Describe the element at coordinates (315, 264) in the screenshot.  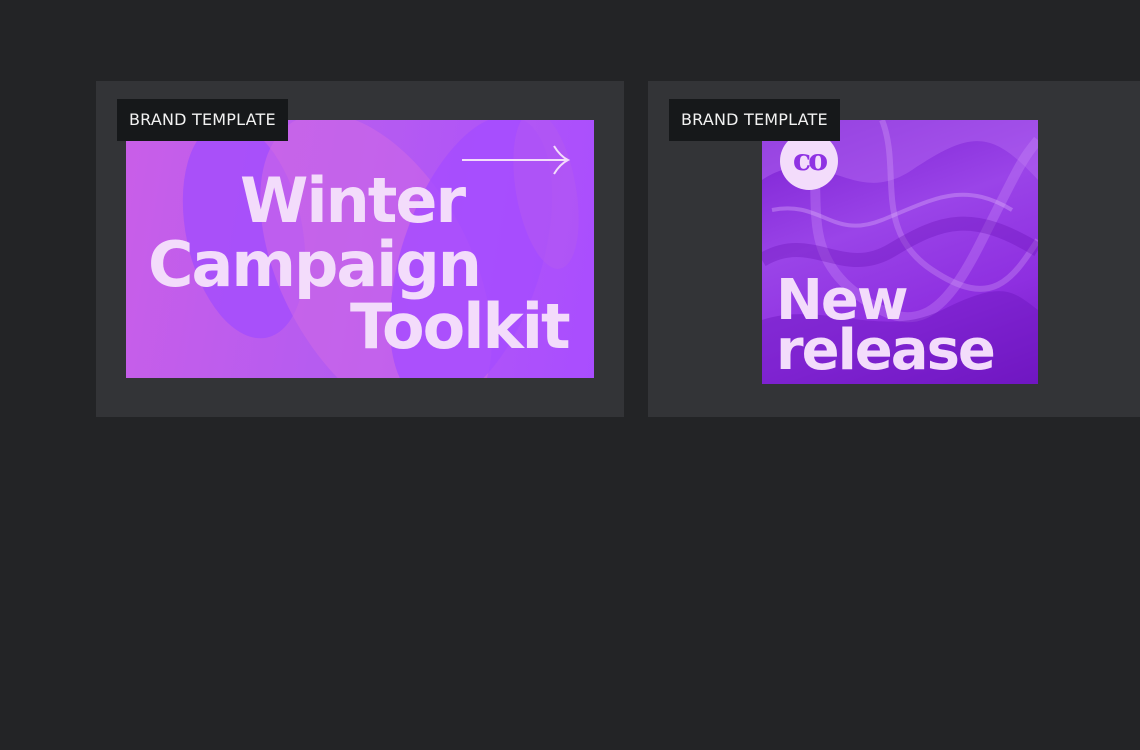
I see `poster-line-2: Campaign` at that location.